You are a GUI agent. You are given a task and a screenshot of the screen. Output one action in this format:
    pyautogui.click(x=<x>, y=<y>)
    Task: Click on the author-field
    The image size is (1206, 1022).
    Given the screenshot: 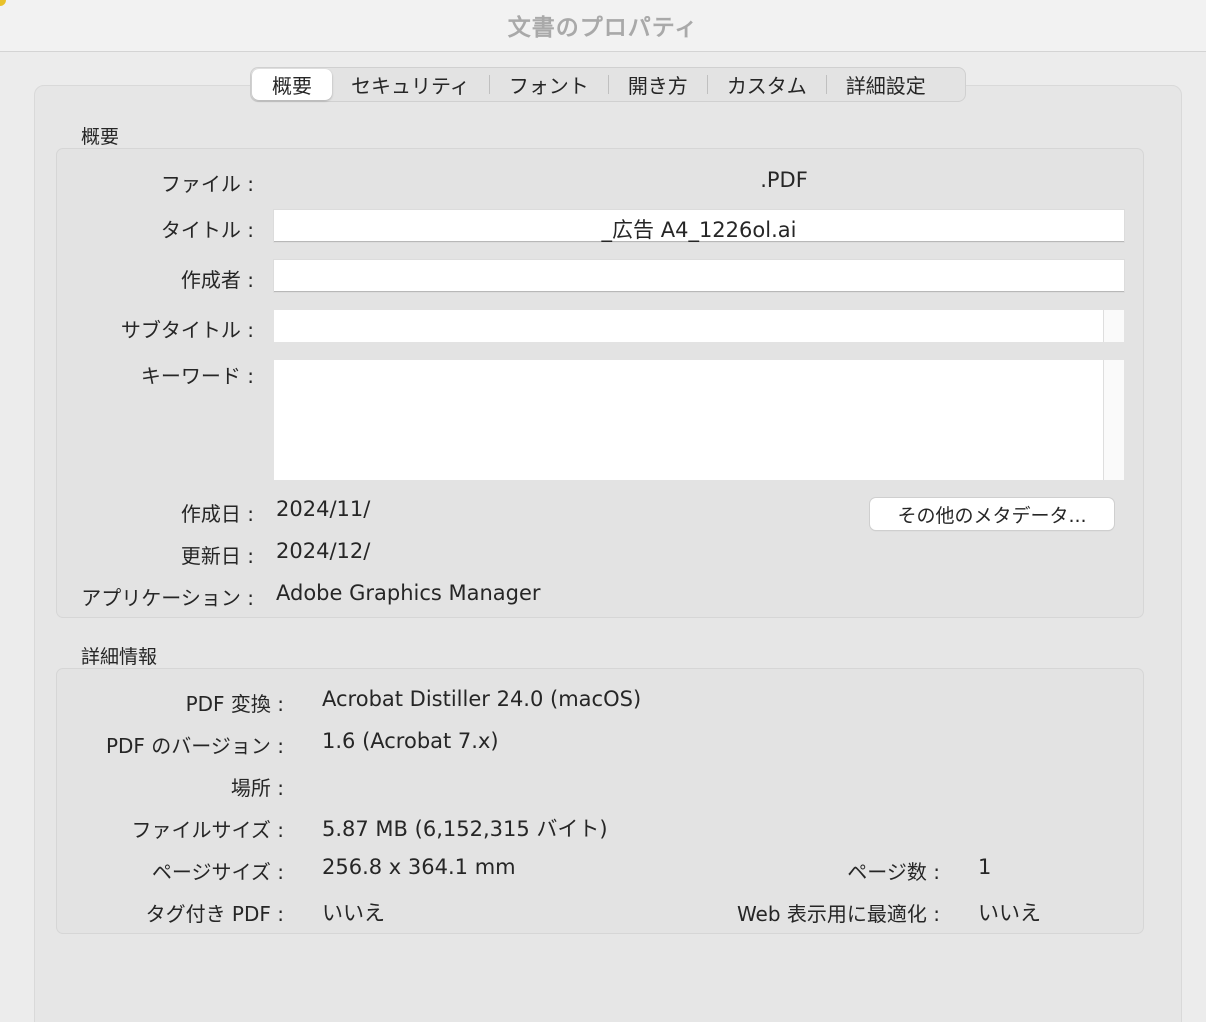 What is the action you would take?
    pyautogui.click(x=699, y=276)
    